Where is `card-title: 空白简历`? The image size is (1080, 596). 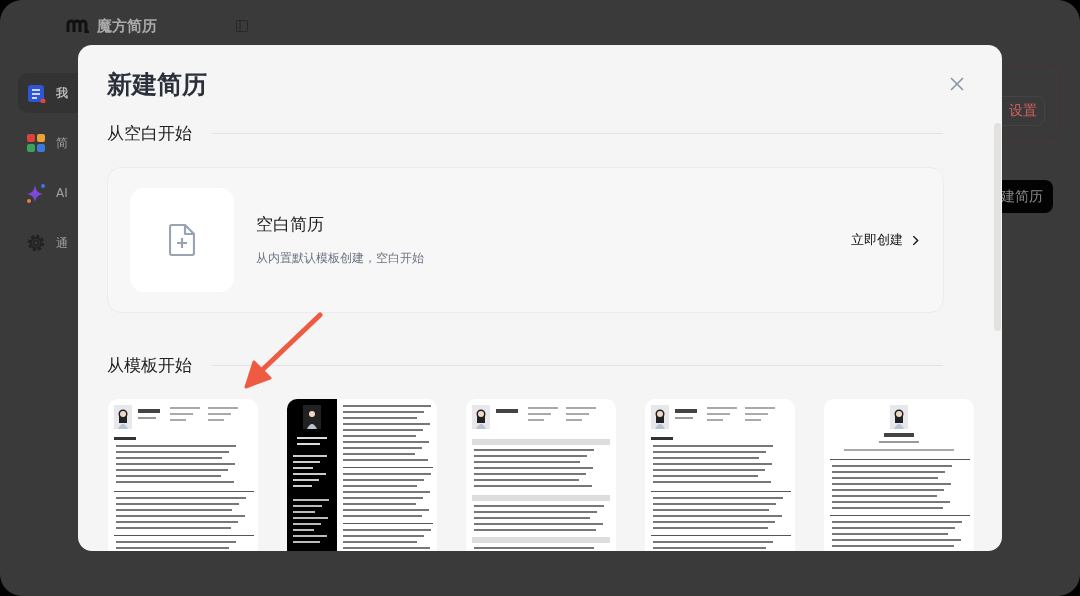
card-title: 空白简历 is located at coordinates (290, 224).